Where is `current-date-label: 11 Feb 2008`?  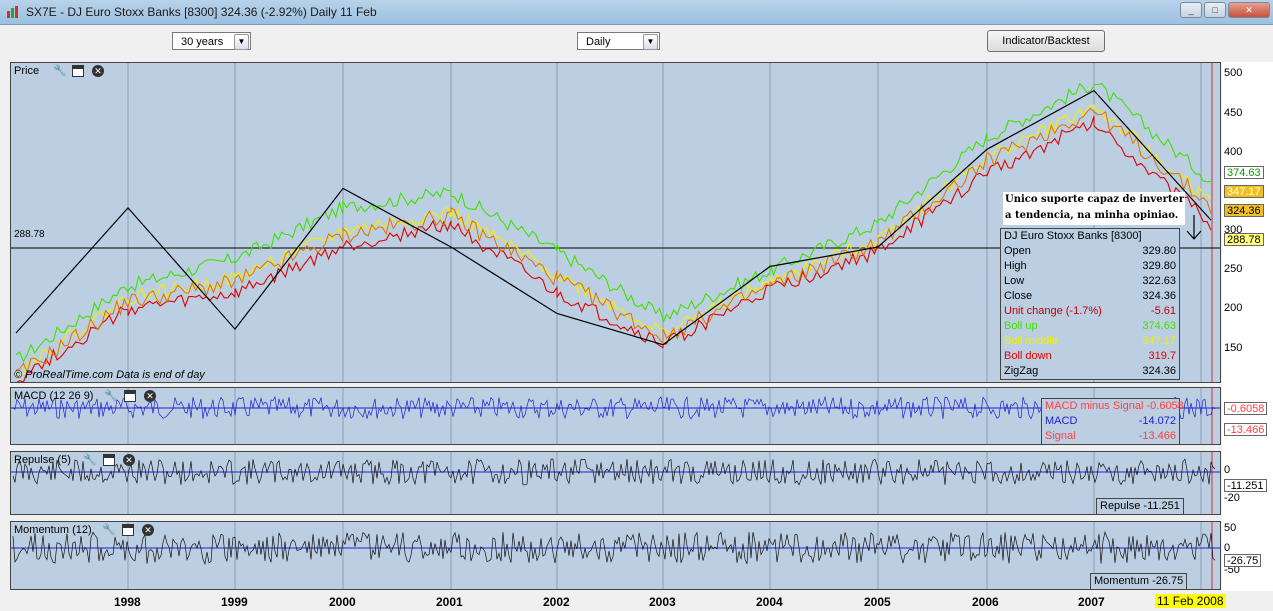
current-date-label: 11 Feb 2008 is located at coordinates (1190, 601).